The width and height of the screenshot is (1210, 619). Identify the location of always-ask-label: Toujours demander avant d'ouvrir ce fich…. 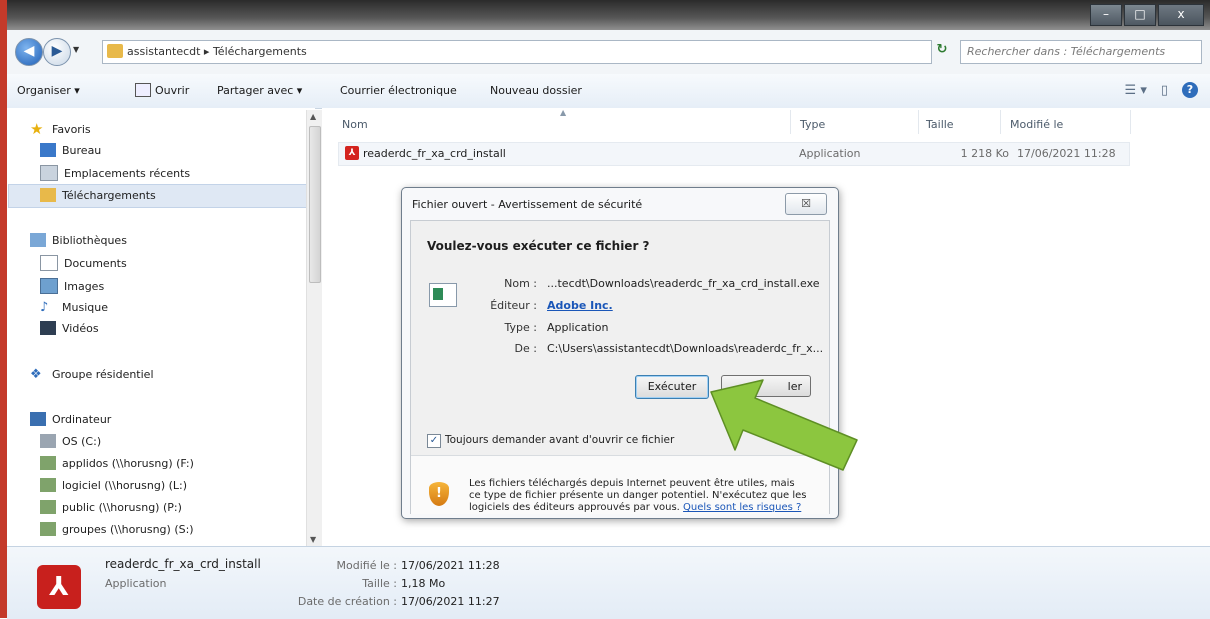
(560, 440).